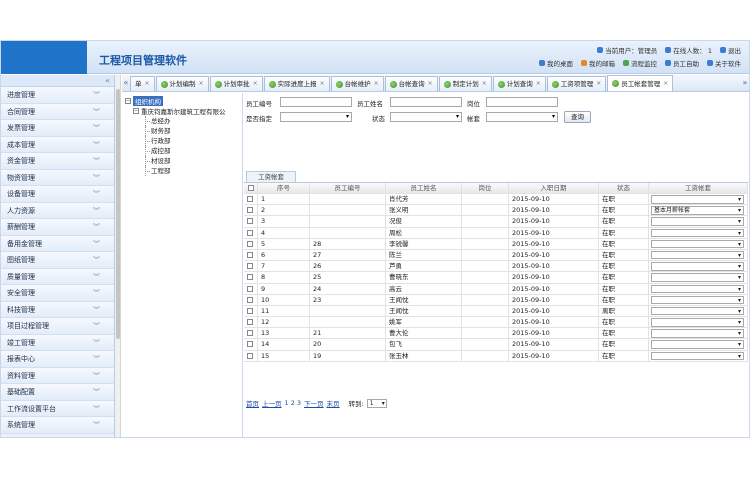  Describe the element at coordinates (252, 403) in the screenshot. I see `pager-first: 首页` at that location.